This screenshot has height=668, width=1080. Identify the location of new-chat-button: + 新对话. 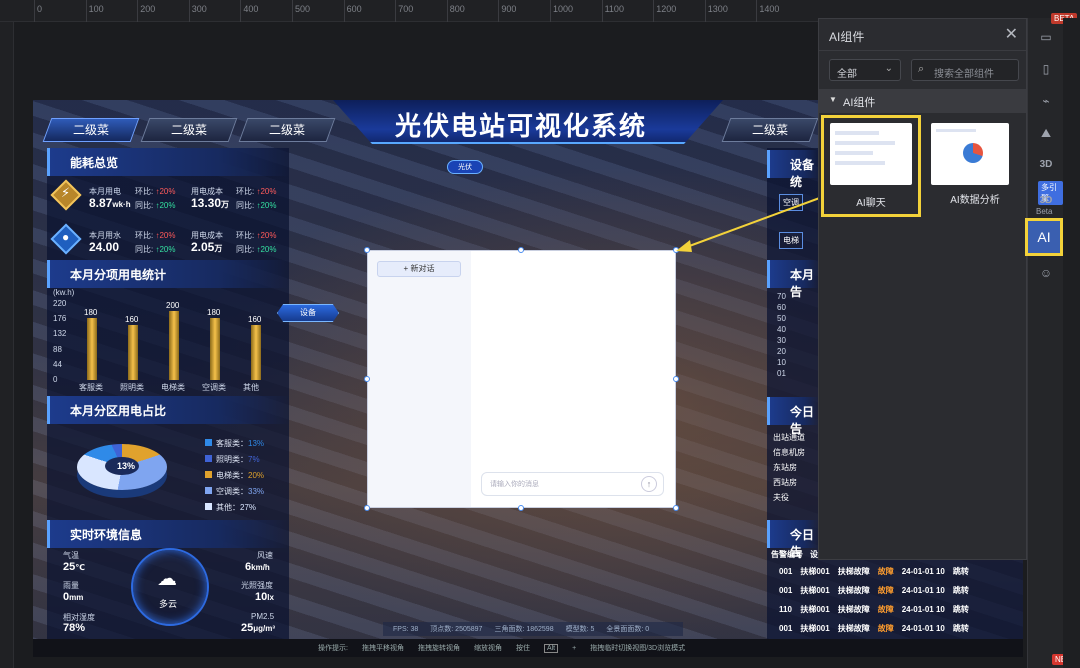
(419, 269).